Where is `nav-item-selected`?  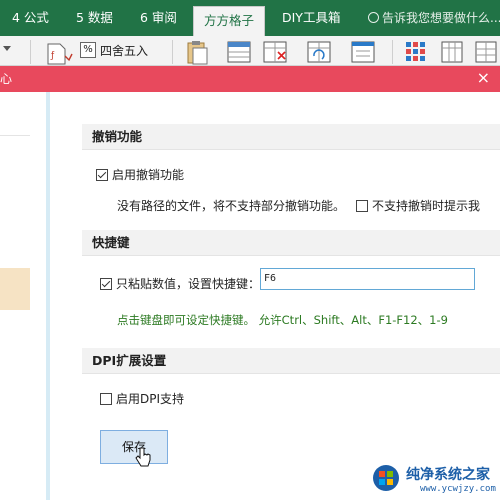 nav-item-selected is located at coordinates (15, 289).